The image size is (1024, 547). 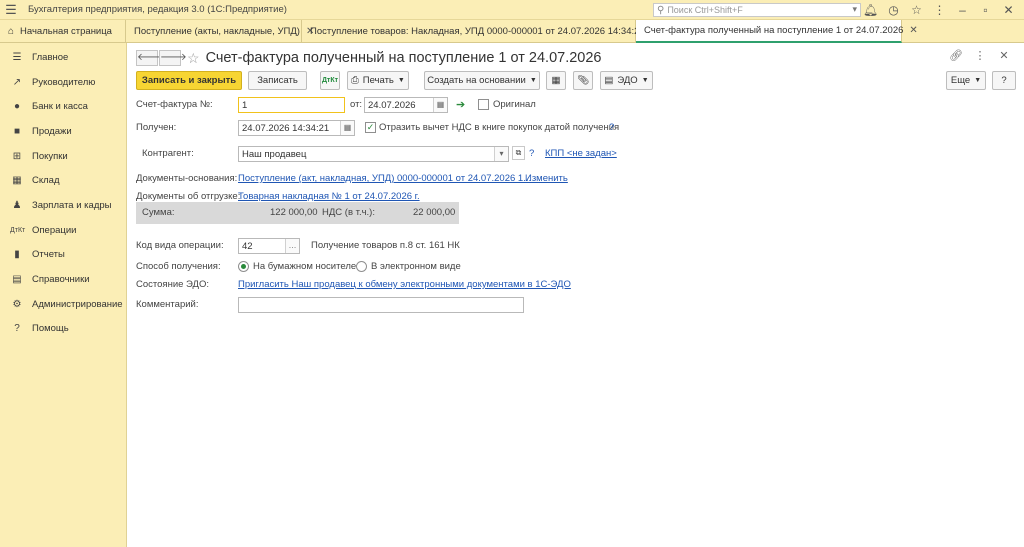 What do you see at coordinates (518, 153) in the screenshot?
I see `open-icon: ⧉` at bounding box center [518, 153].